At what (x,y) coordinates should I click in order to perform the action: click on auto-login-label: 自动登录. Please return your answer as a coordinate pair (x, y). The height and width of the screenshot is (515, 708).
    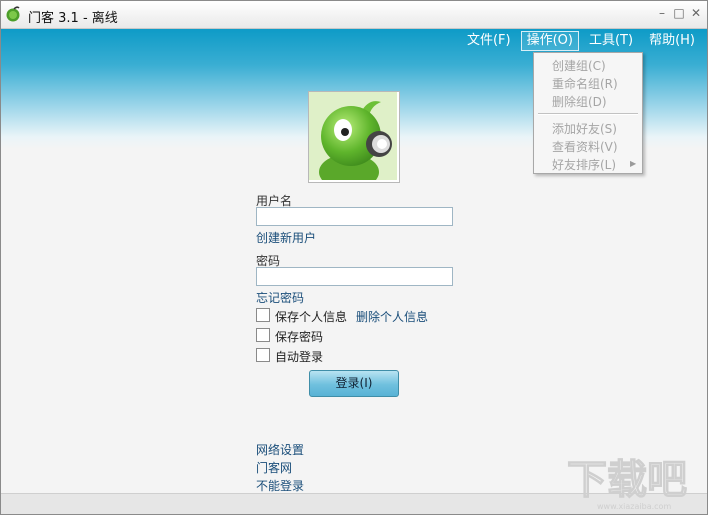
    Looking at the image, I should click on (299, 357).